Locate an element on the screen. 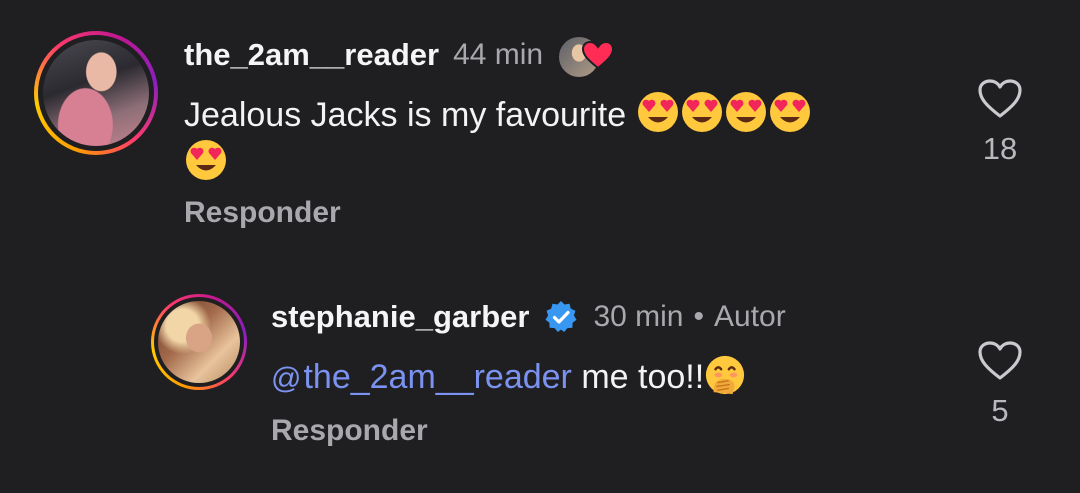 This screenshot has height=493, width=1080. comment-body: me too!! is located at coordinates (643, 377).